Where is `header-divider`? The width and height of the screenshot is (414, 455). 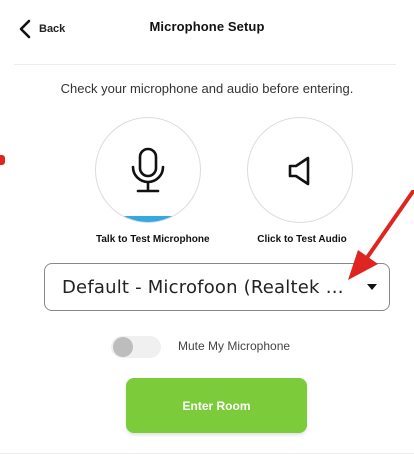
header-divider is located at coordinates (205, 64).